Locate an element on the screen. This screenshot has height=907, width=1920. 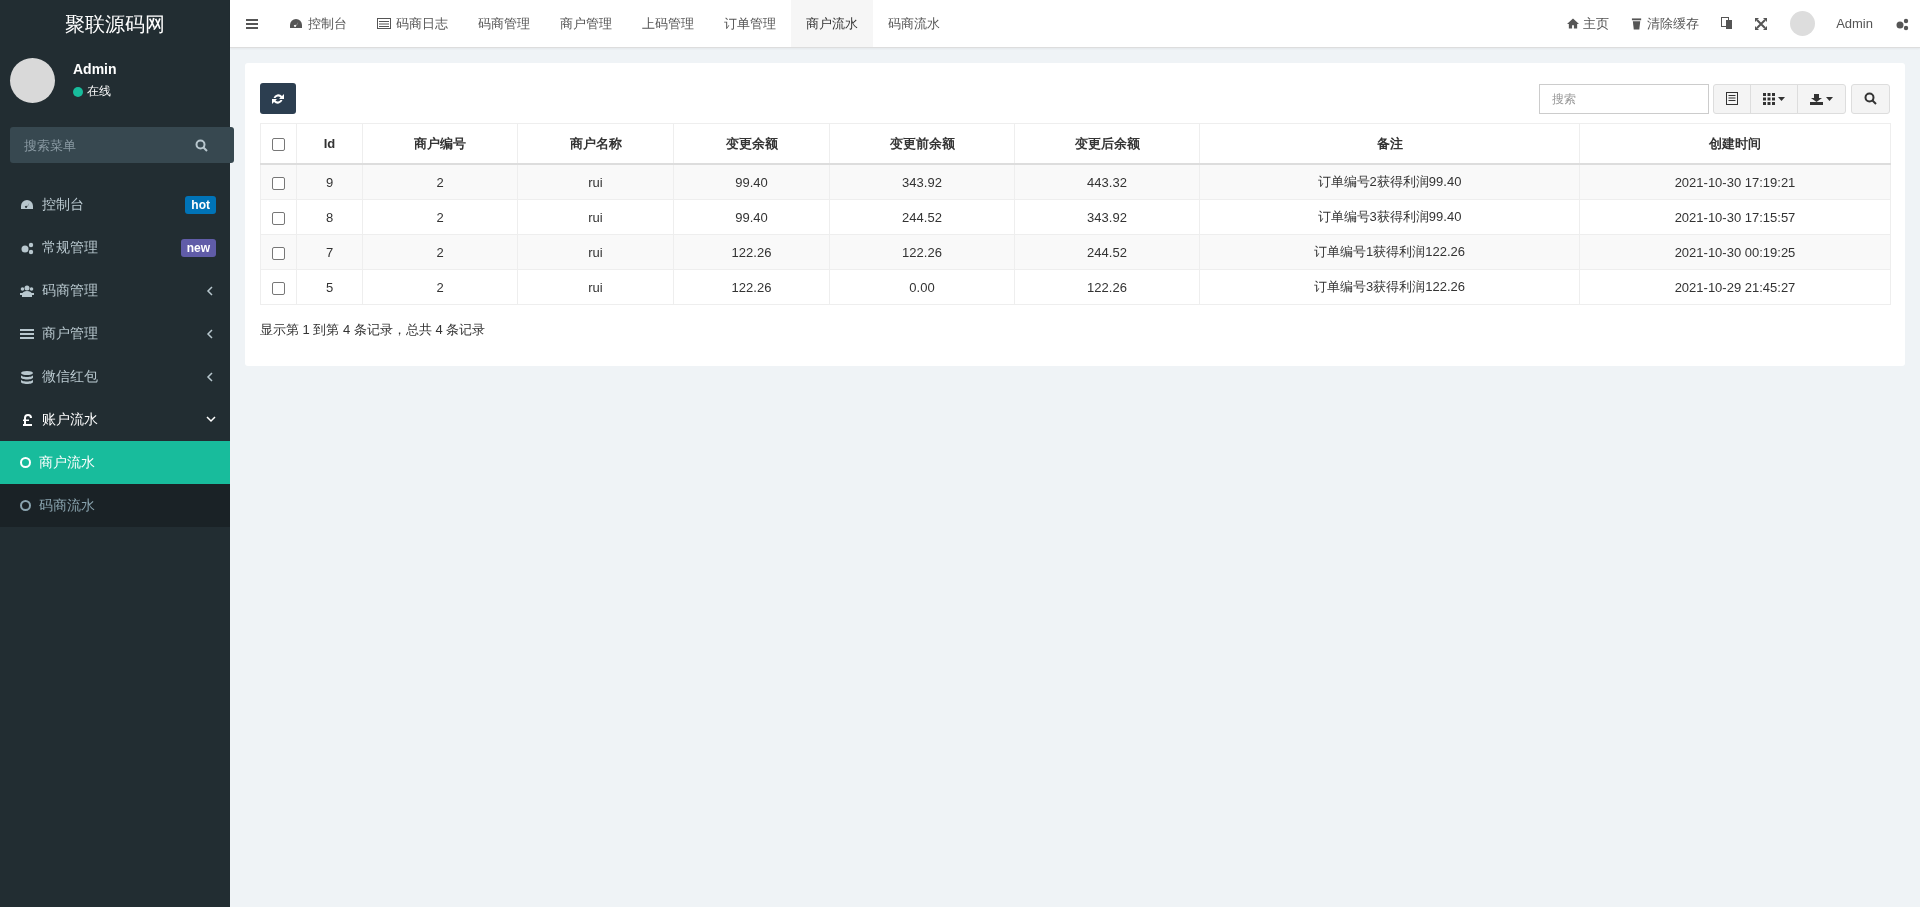
menu-badge: hot is located at coordinates (200, 204).